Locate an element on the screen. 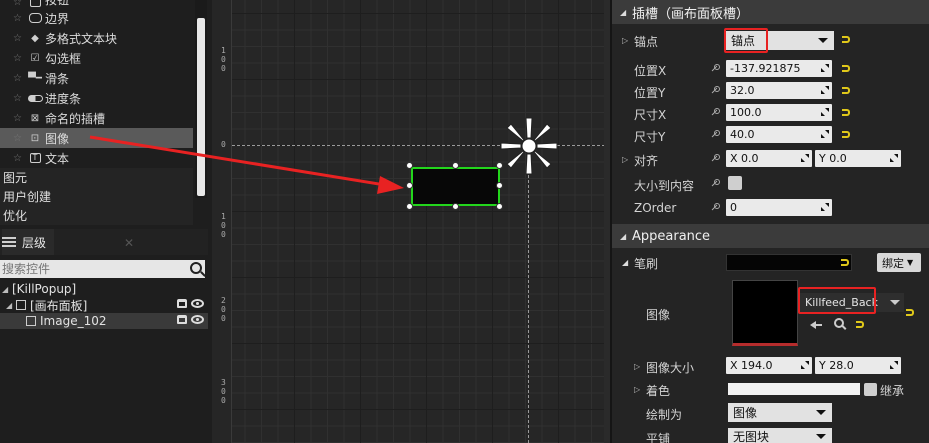 This screenshot has height=443, width=929. palette-category-user-created: 用户创建 is located at coordinates (96, 196).